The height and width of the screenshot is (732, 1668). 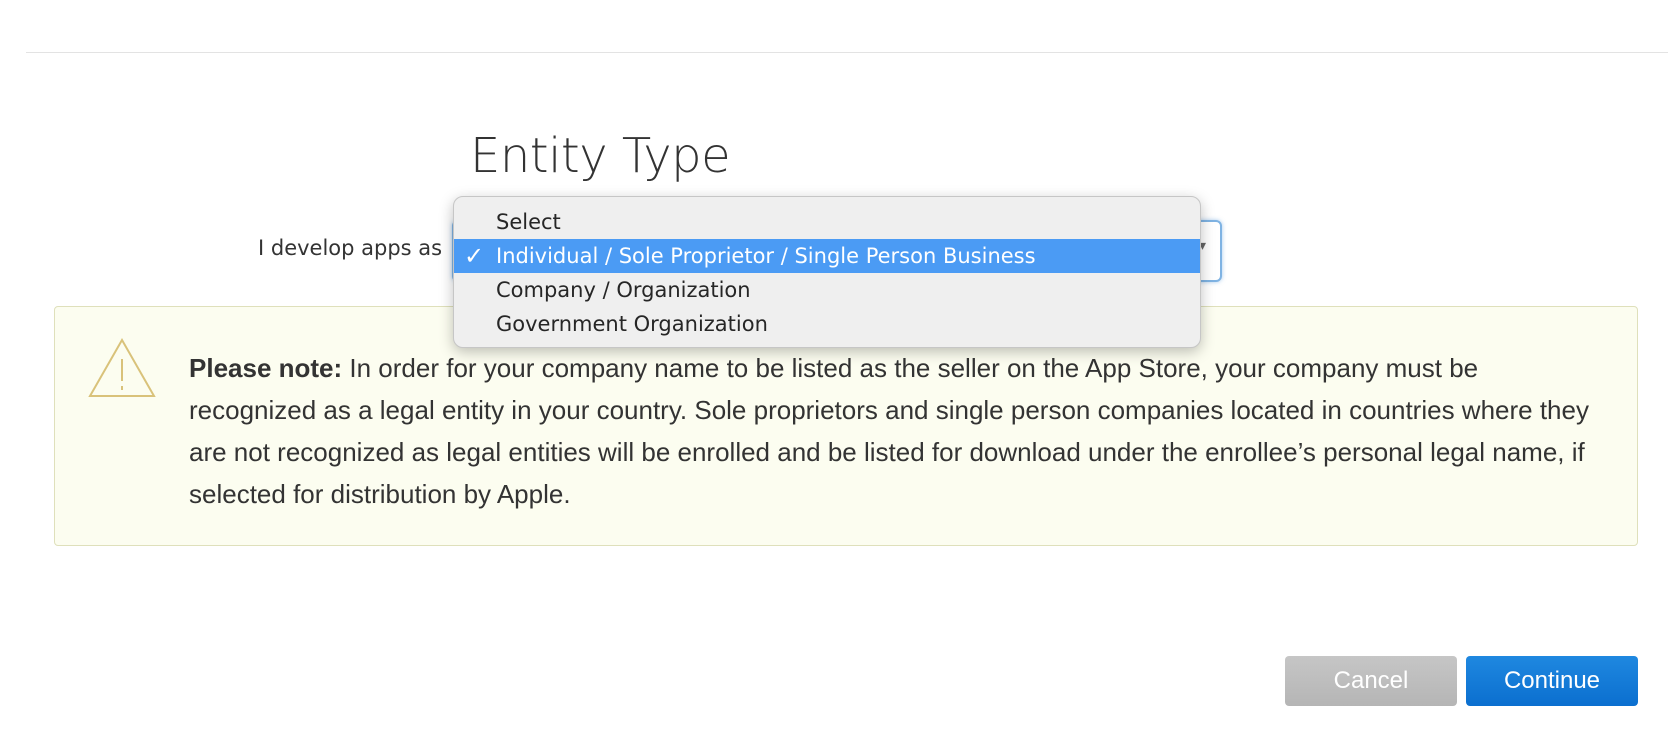 What do you see at coordinates (528, 222) in the screenshot?
I see `option-label: Select` at bounding box center [528, 222].